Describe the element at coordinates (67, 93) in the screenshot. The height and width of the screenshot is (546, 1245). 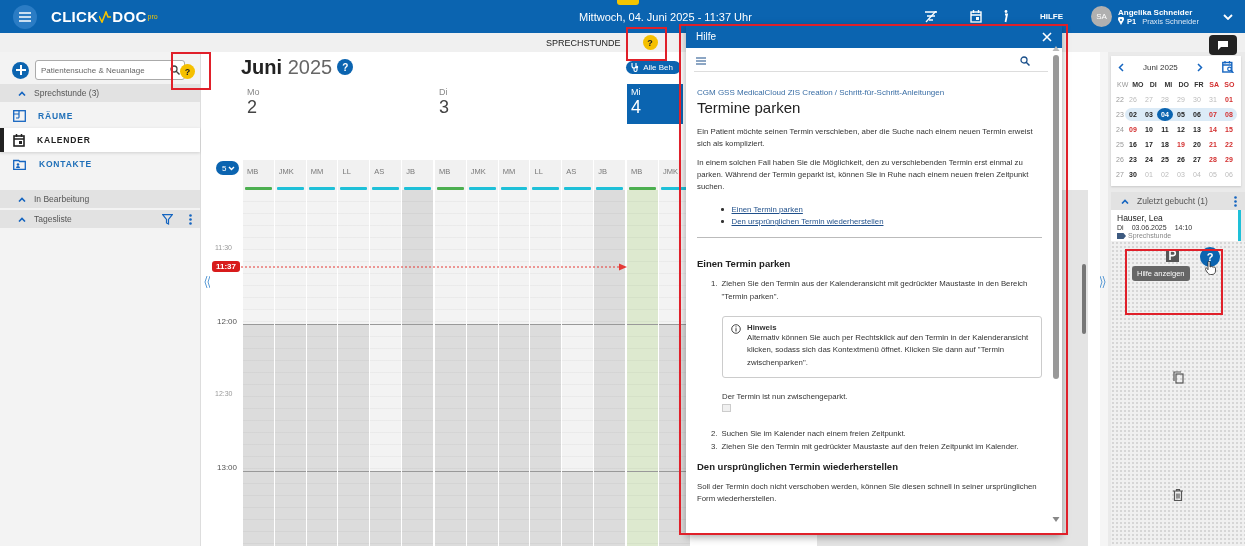
I see `section-label: Sprechstunde (3)` at that location.